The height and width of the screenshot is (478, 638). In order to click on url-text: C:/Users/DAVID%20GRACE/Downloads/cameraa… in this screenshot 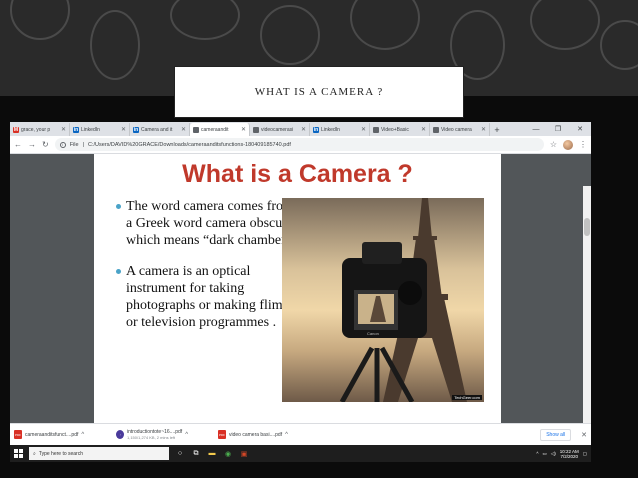, I will do `click(189, 144)`.